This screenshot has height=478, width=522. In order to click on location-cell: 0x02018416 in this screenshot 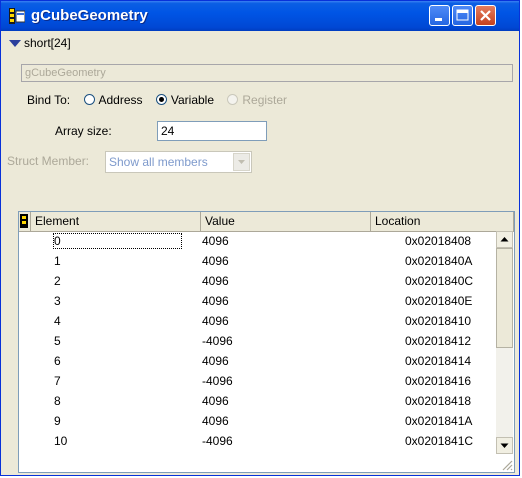, I will do `click(438, 381)`.